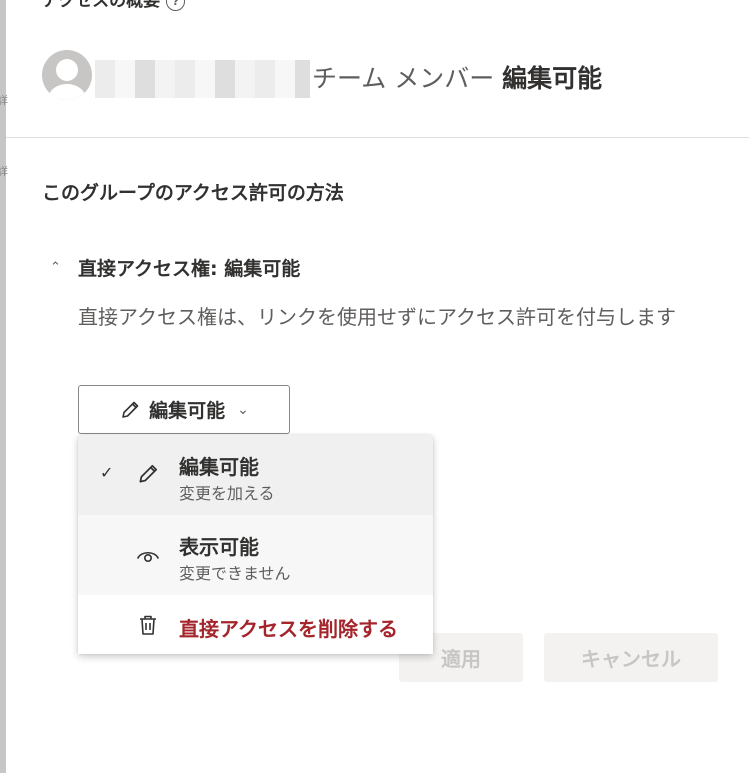 This screenshot has height=773, width=749. I want to click on redacted-name, so click(202, 79).